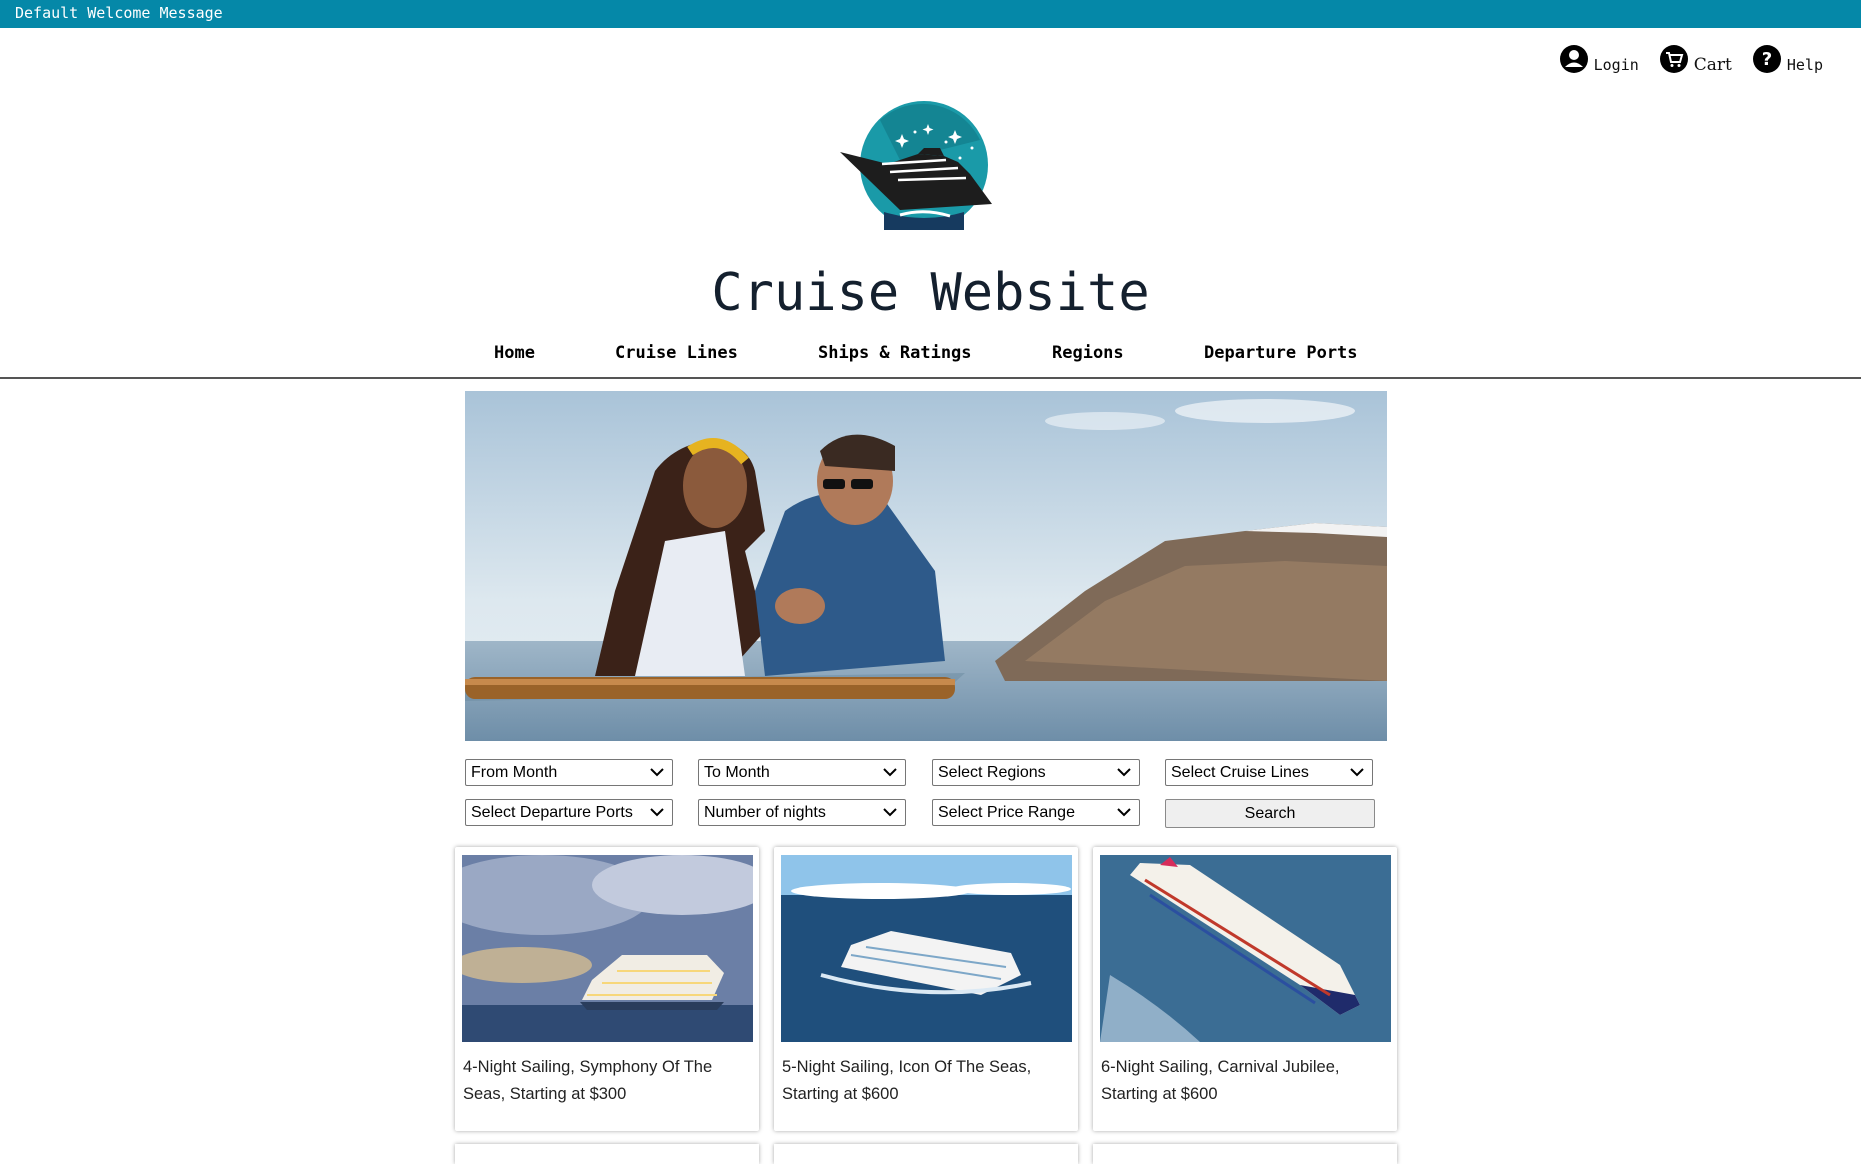  What do you see at coordinates (920, 167) in the screenshot?
I see `cruise-ship-logo` at bounding box center [920, 167].